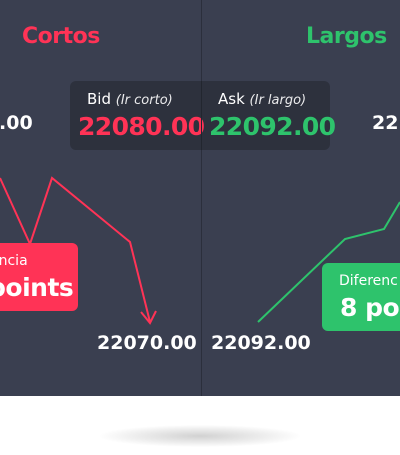  I want to click on ask-value: 22092.00, so click(272, 126).